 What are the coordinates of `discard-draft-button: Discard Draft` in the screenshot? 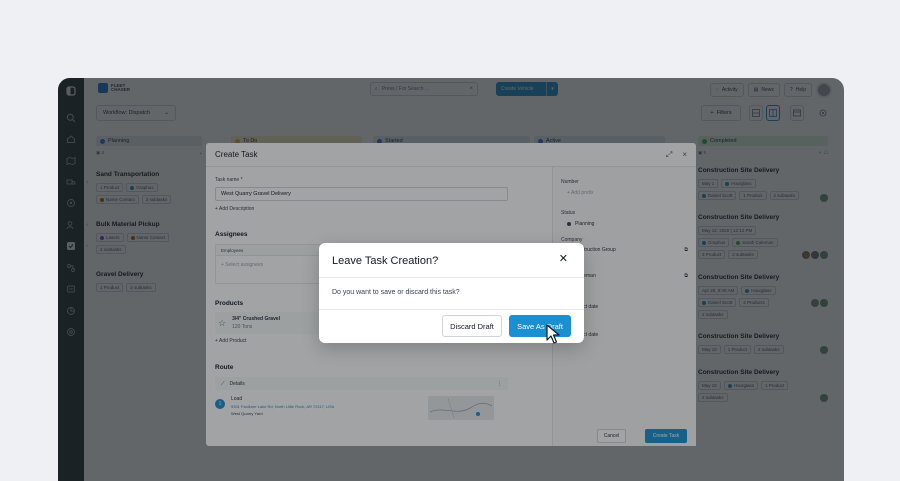 It's located at (472, 326).